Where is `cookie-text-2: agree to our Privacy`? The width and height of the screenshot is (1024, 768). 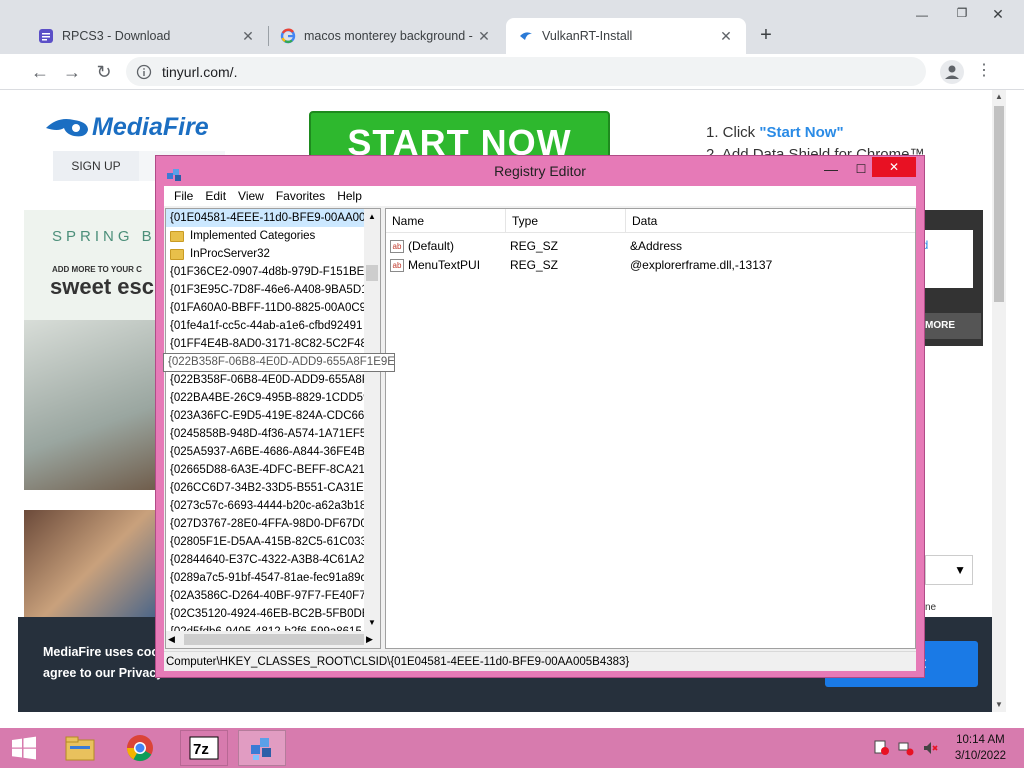 cookie-text-2: agree to our Privacy is located at coordinates (103, 673).